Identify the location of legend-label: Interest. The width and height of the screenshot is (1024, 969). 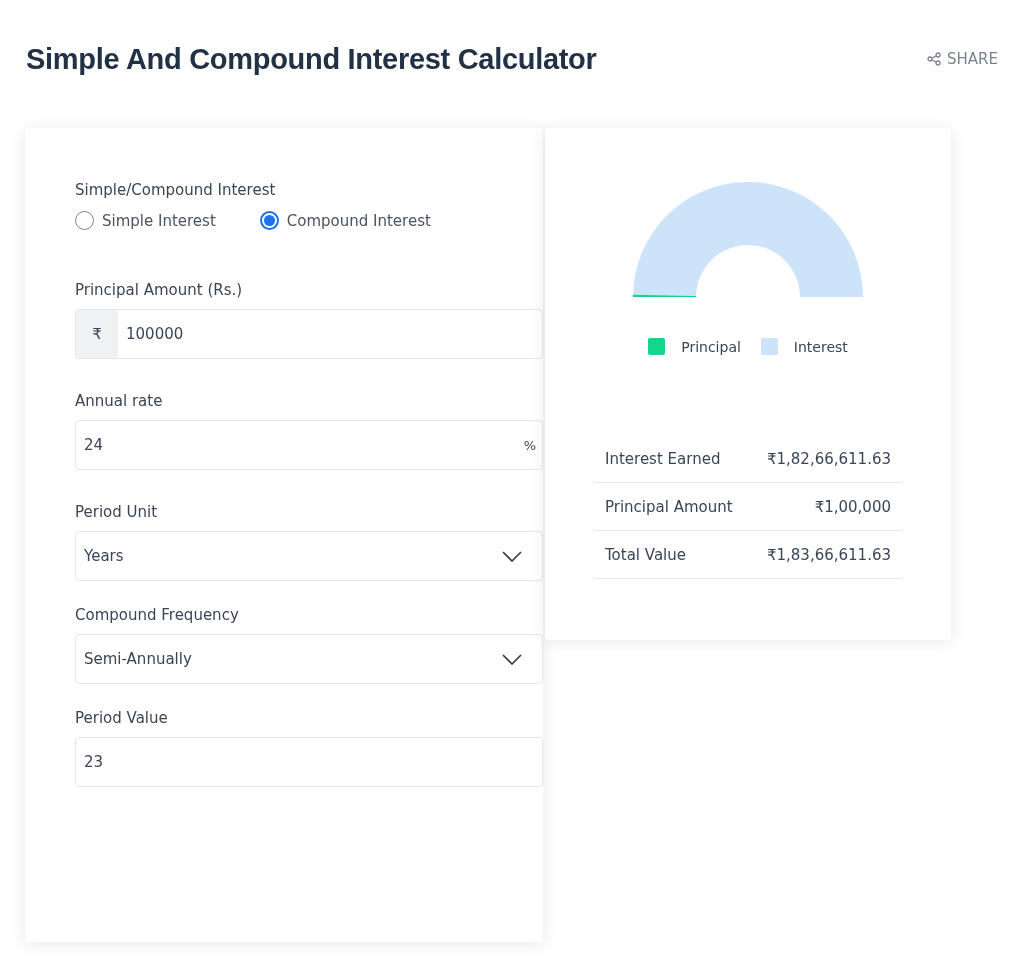
(820, 346).